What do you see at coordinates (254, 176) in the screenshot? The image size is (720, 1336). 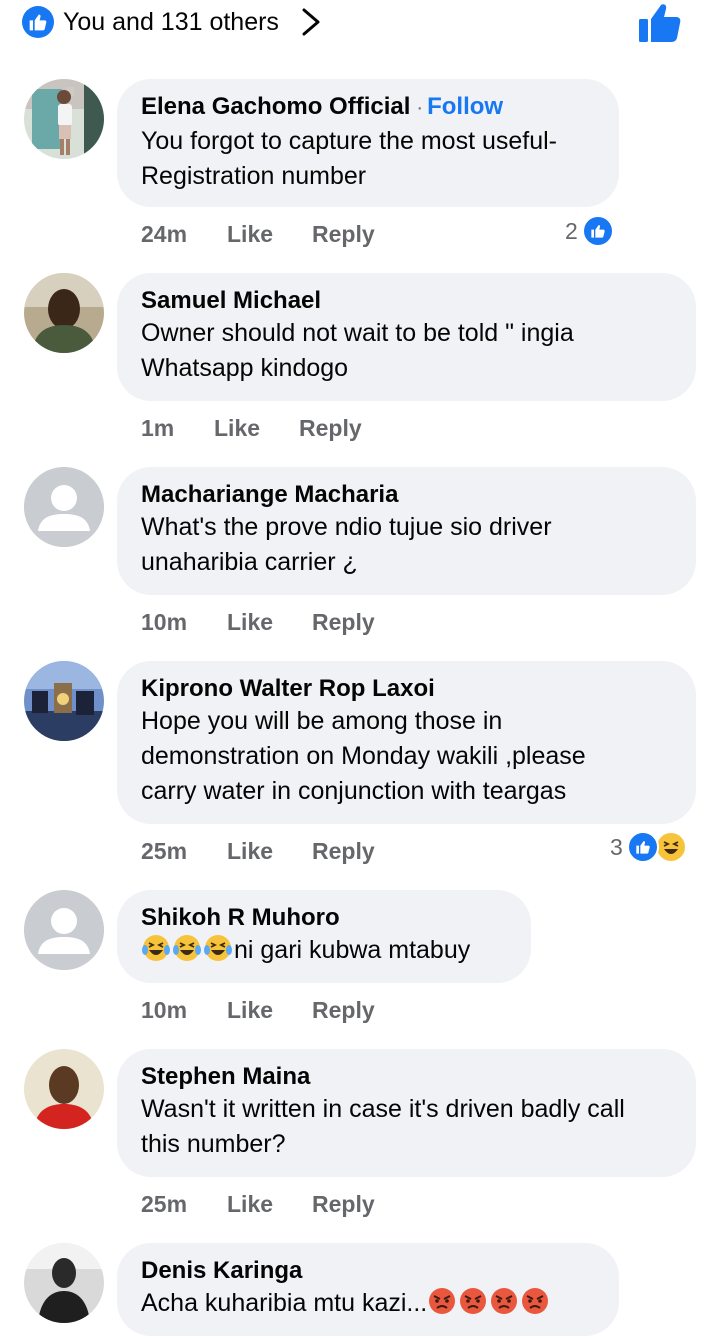 I see `comment-text: Registration number` at bounding box center [254, 176].